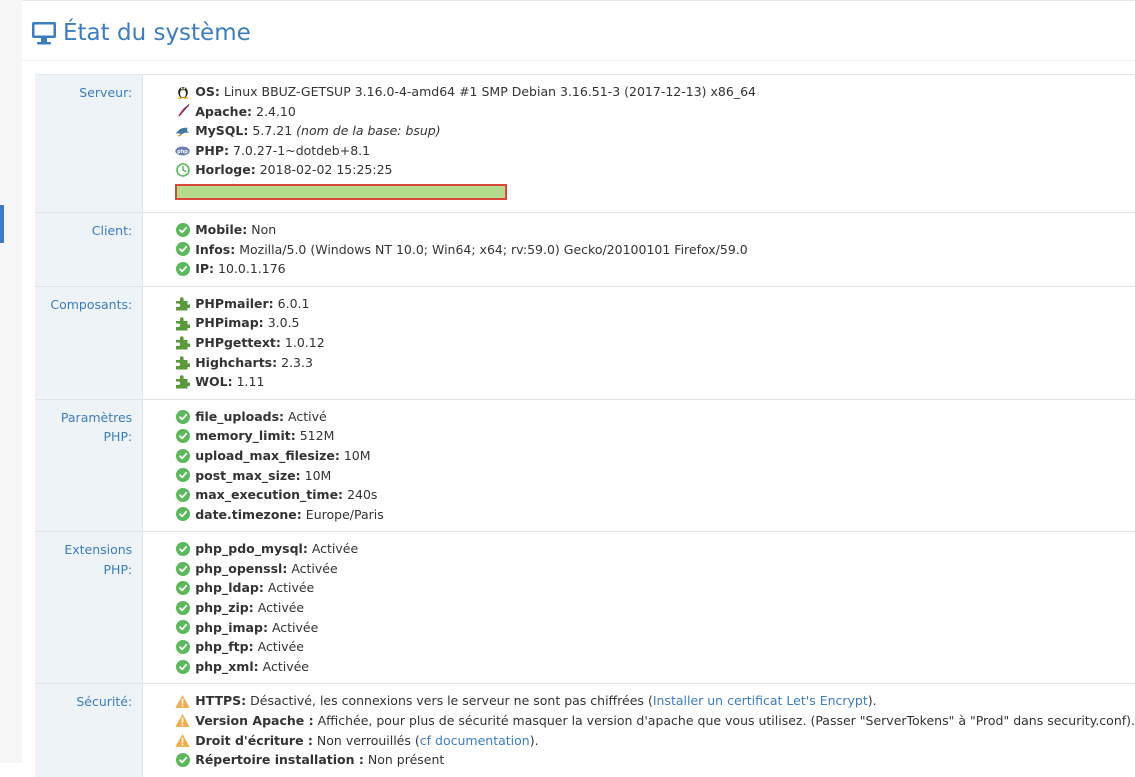  I want to click on component-phpmailer-key: PHPmailer:, so click(234, 303).